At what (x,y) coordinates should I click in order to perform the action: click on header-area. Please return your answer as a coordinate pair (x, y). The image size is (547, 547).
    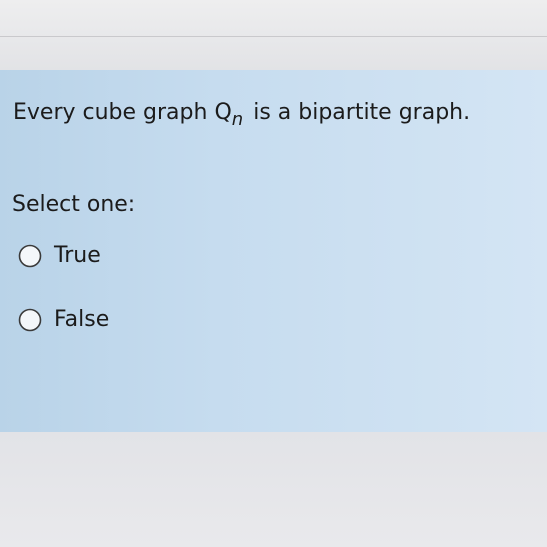
    Looking at the image, I should click on (273, 35).